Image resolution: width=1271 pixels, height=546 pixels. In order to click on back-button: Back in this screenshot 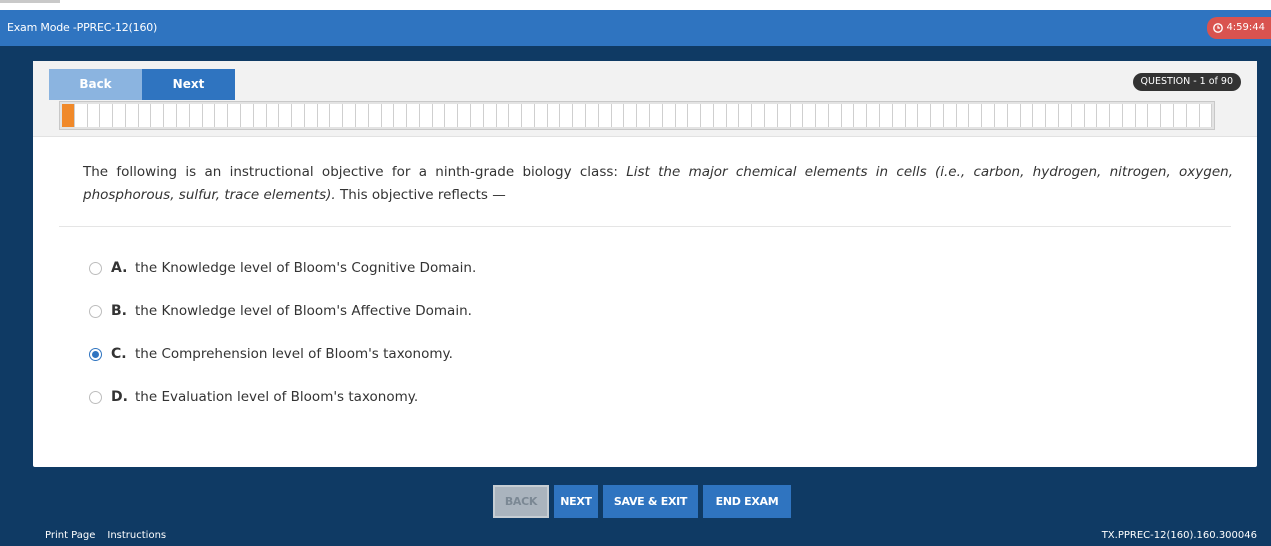, I will do `click(95, 84)`.